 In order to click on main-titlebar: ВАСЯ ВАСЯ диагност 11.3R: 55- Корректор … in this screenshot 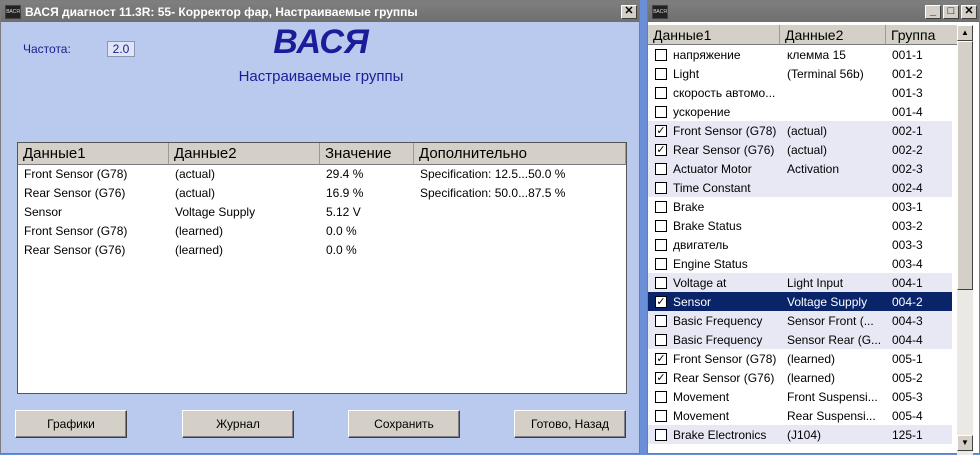, I will do `click(320, 11)`.